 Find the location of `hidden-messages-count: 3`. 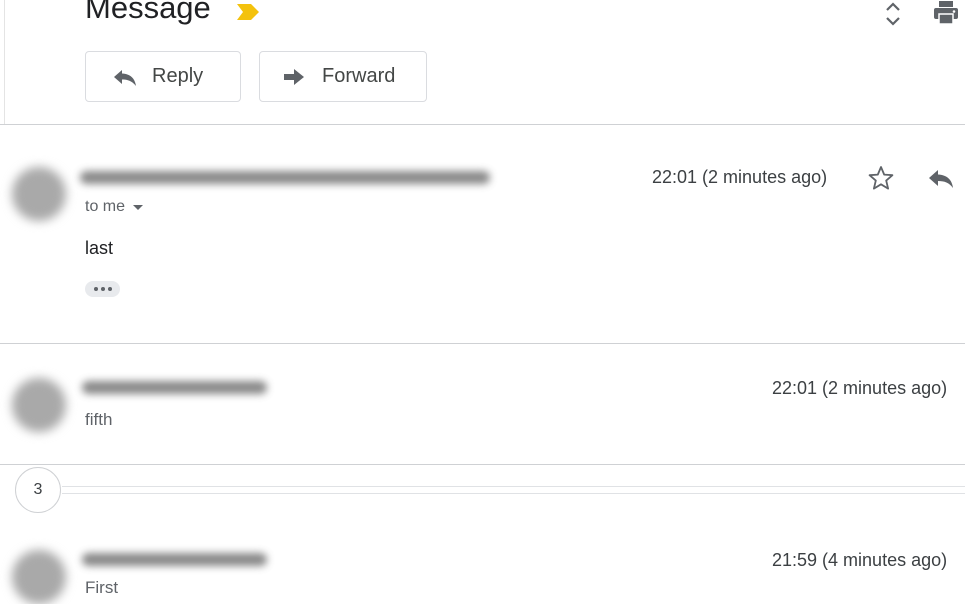

hidden-messages-count: 3 is located at coordinates (38, 490).